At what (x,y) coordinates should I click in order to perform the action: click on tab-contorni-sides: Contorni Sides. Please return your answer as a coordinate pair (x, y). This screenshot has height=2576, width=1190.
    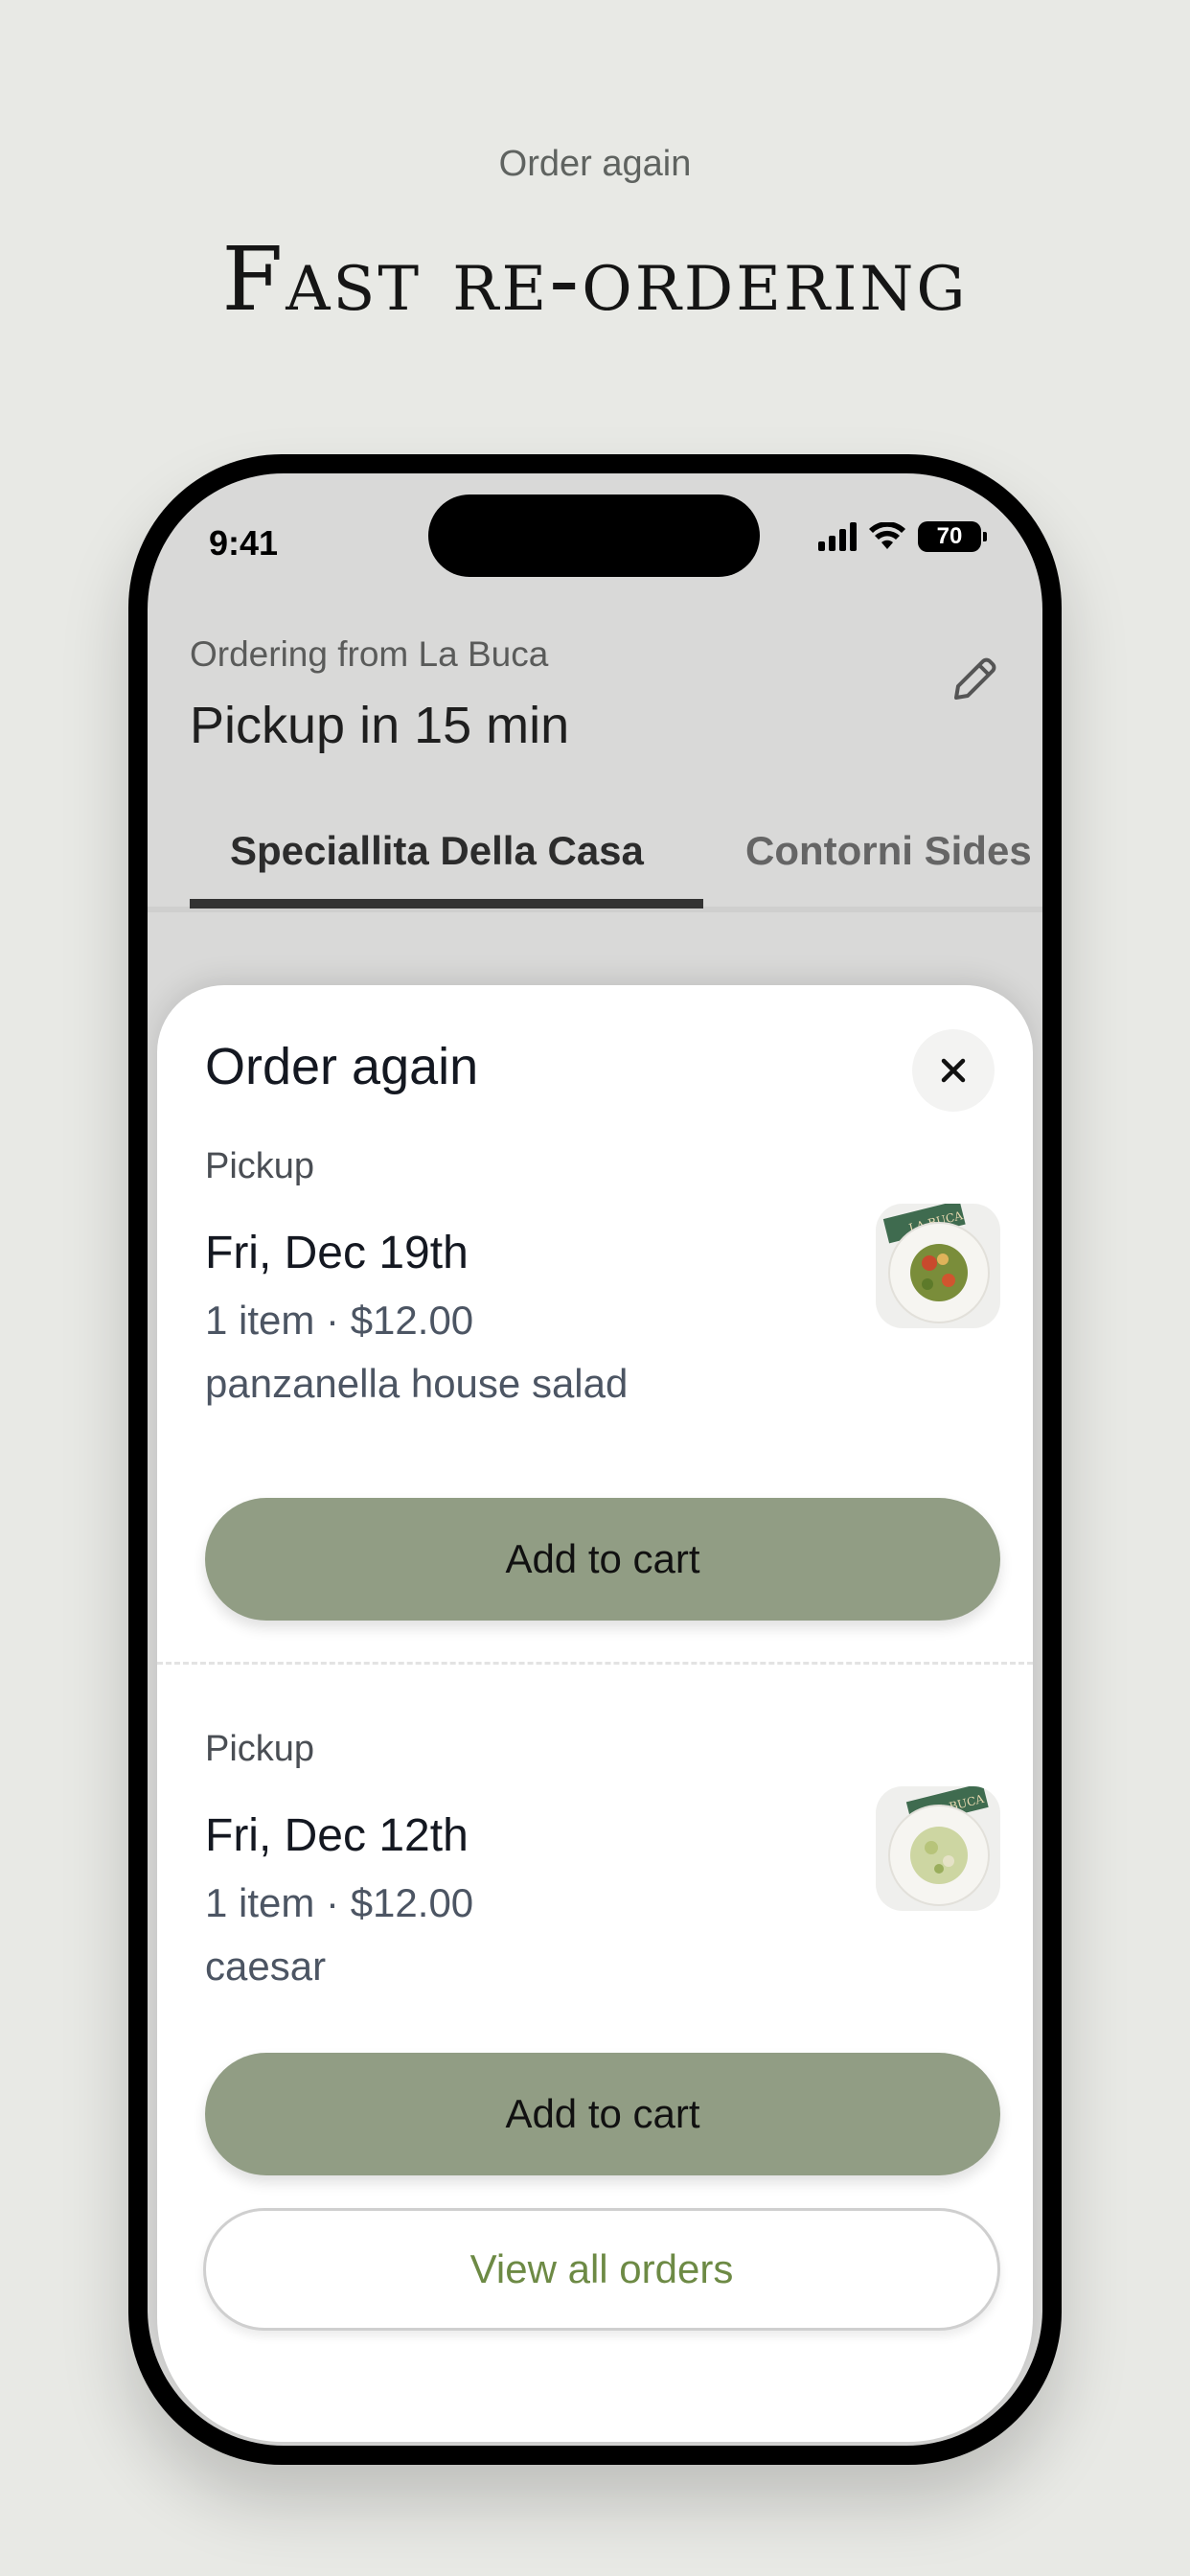
    Looking at the image, I should click on (889, 851).